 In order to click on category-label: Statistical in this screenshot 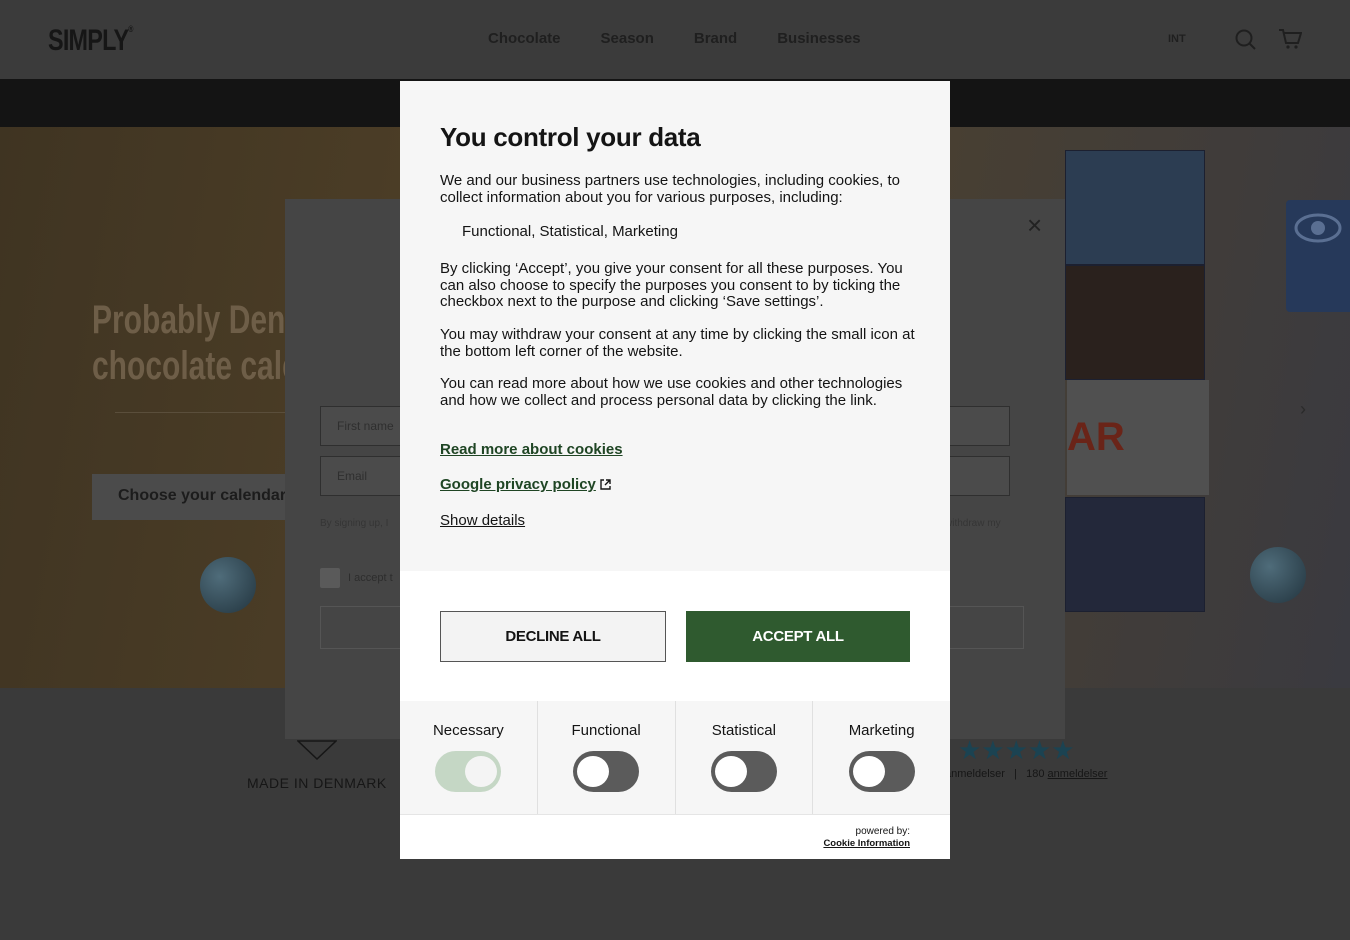, I will do `click(743, 730)`.